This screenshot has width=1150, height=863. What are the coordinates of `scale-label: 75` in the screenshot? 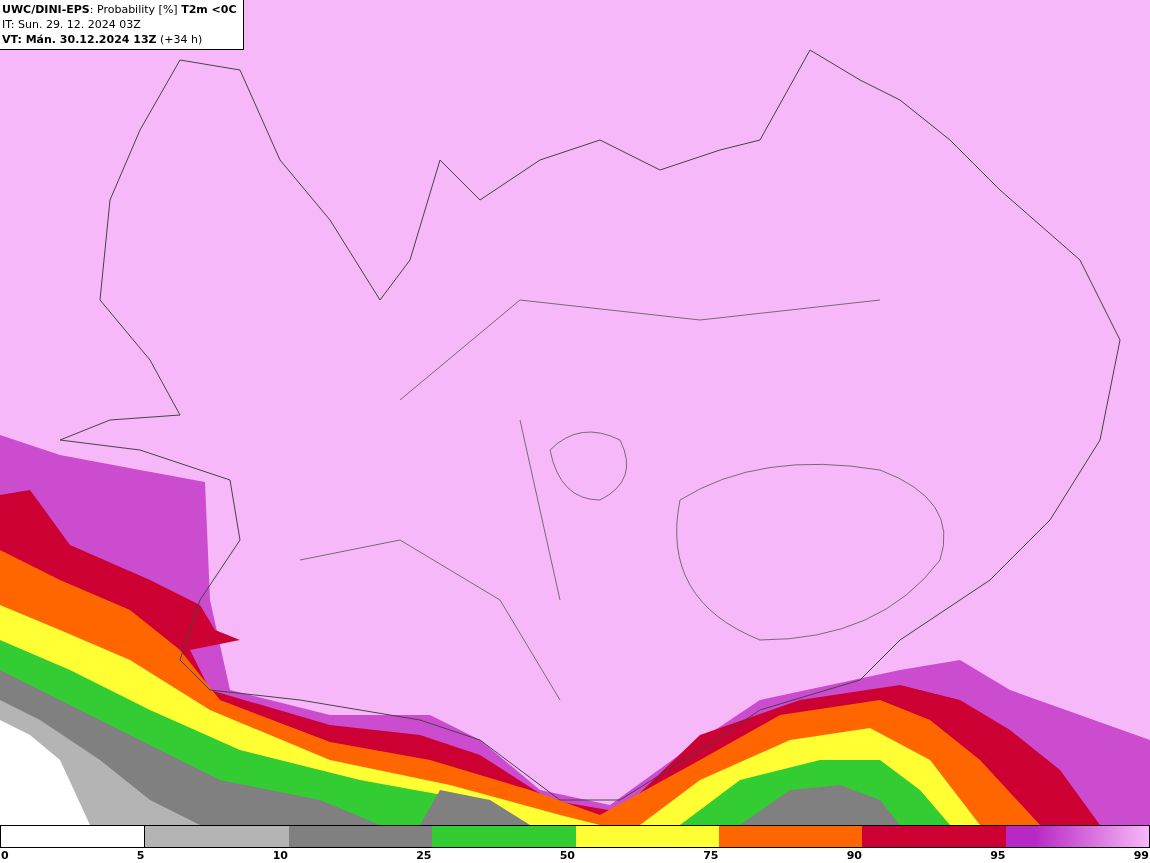 It's located at (711, 855).